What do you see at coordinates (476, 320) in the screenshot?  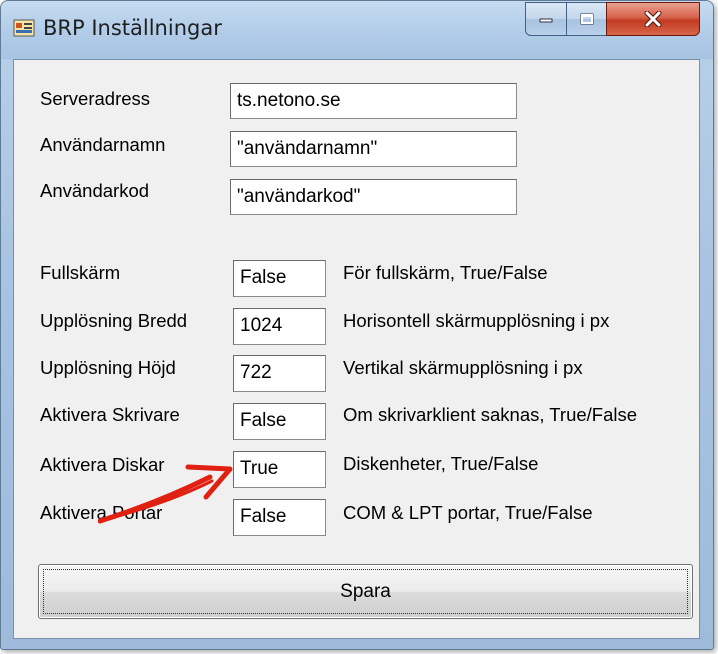 I see `setting-hint-width: Horisontell skärmupplösning i px` at bounding box center [476, 320].